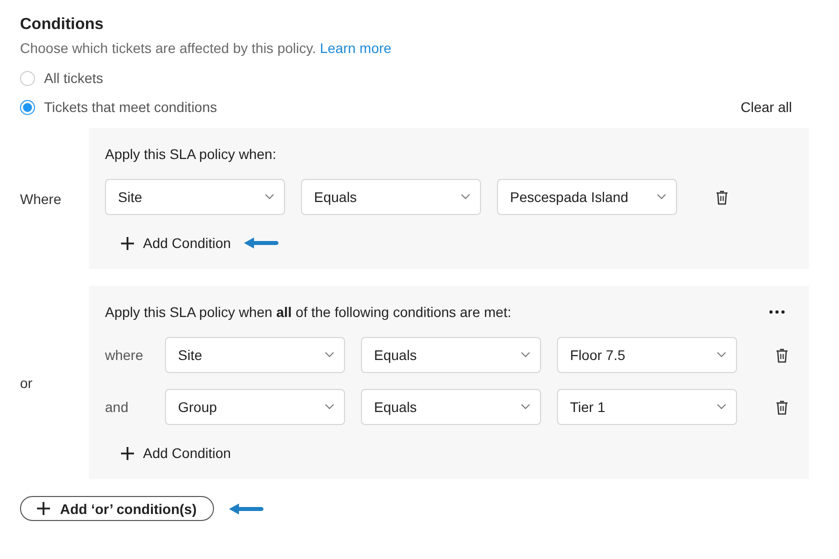 The image size is (839, 559). I want to click on learn-more-link: Learn more, so click(356, 48).